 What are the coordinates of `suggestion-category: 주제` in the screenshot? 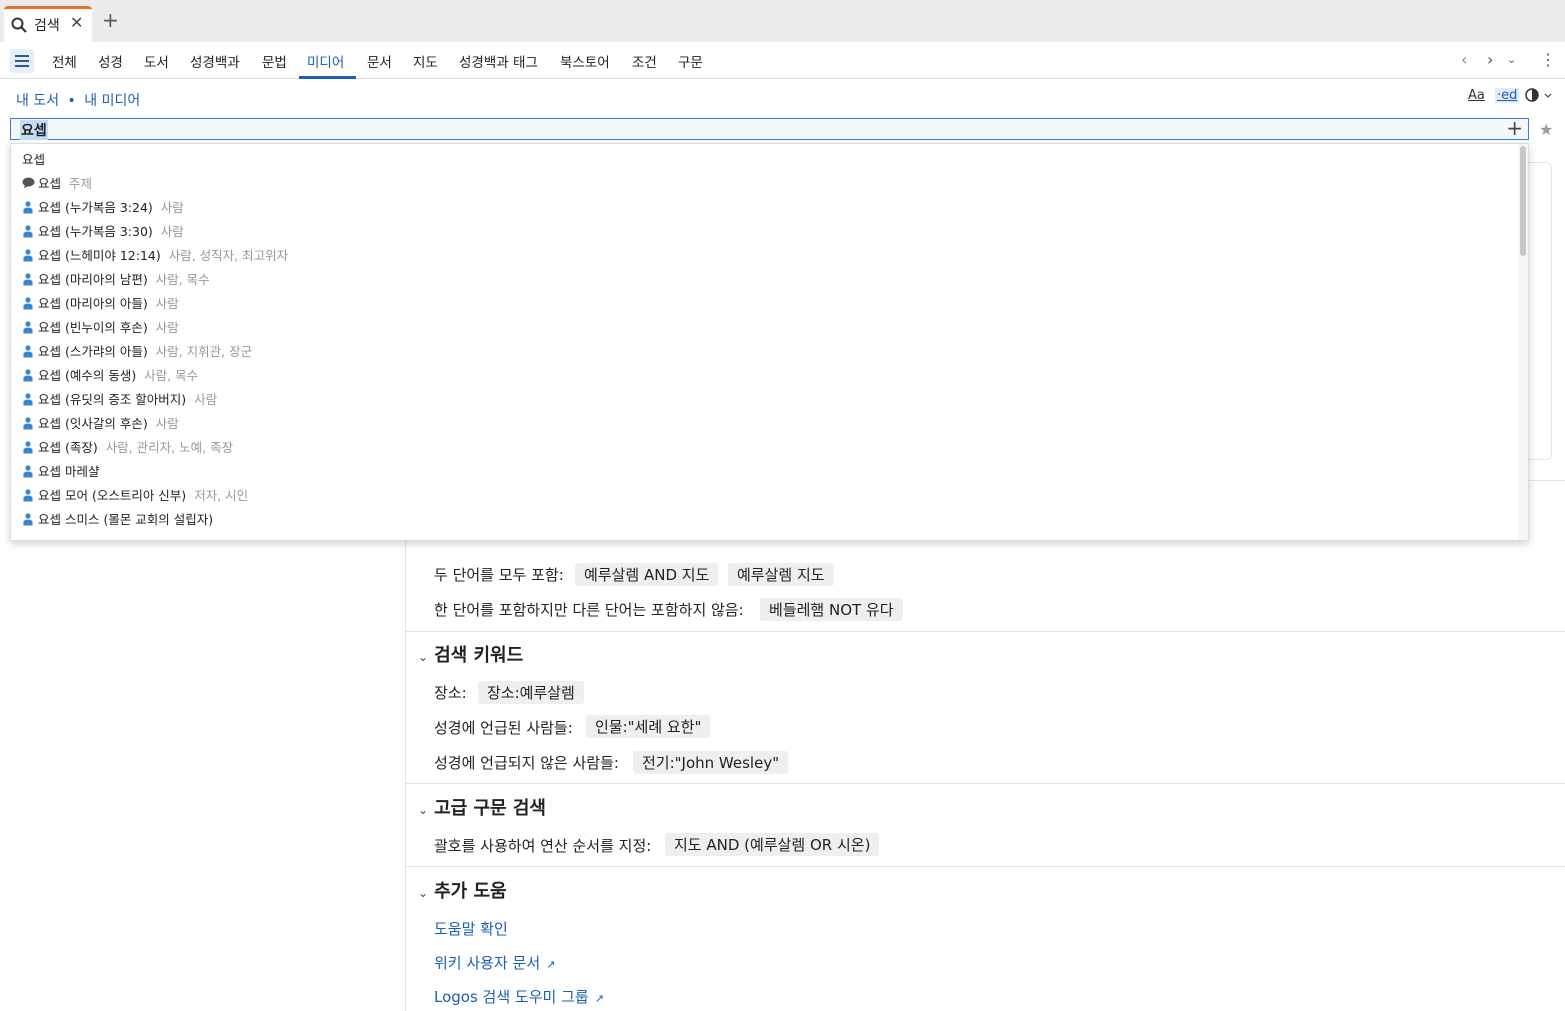 It's located at (81, 183).